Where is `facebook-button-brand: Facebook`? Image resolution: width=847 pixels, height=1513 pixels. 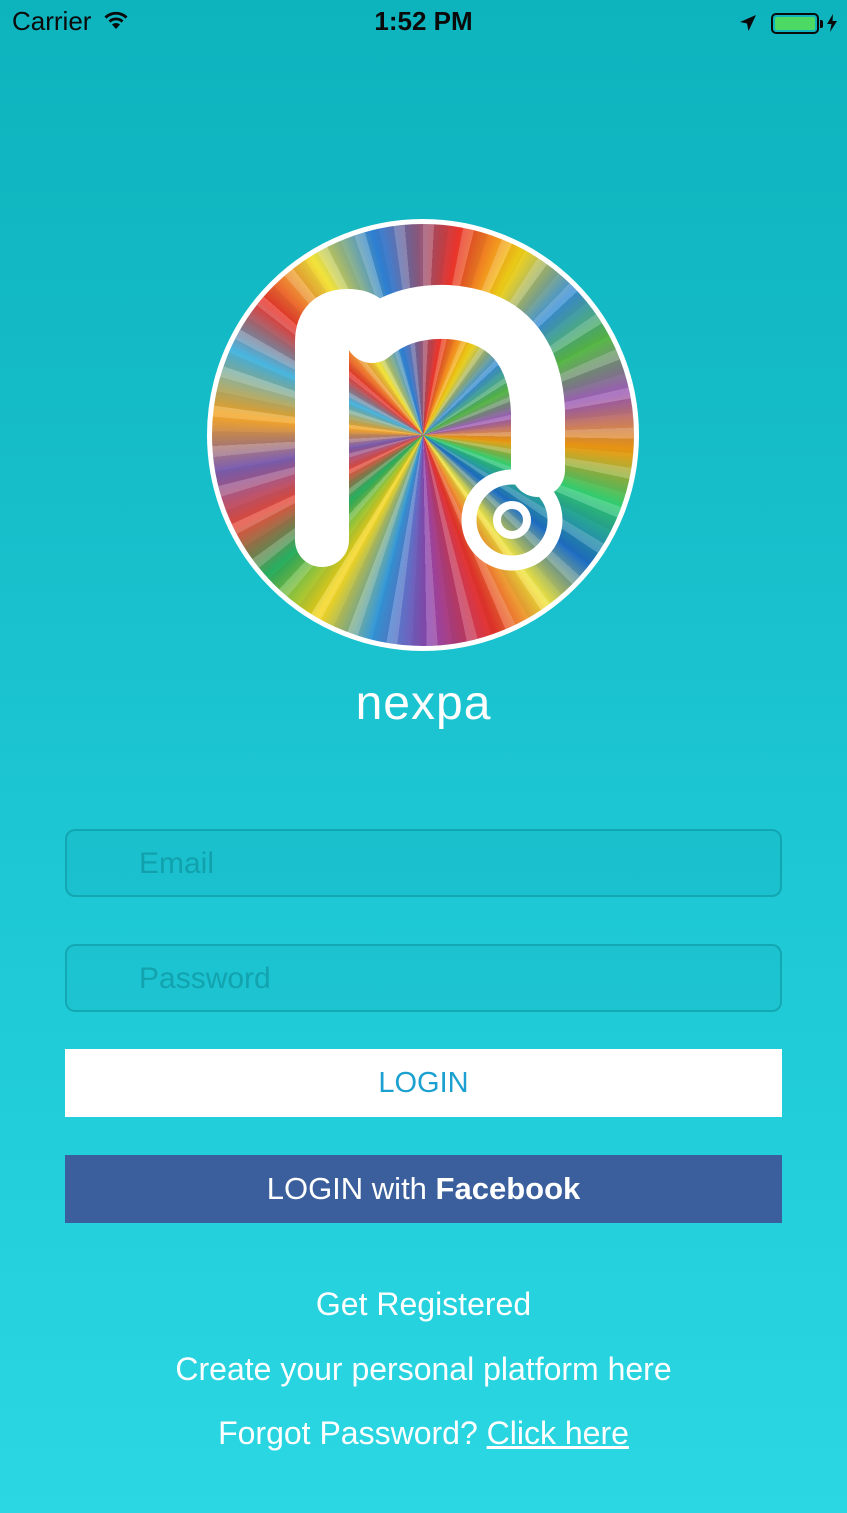 facebook-button-brand: Facebook is located at coordinates (508, 1188).